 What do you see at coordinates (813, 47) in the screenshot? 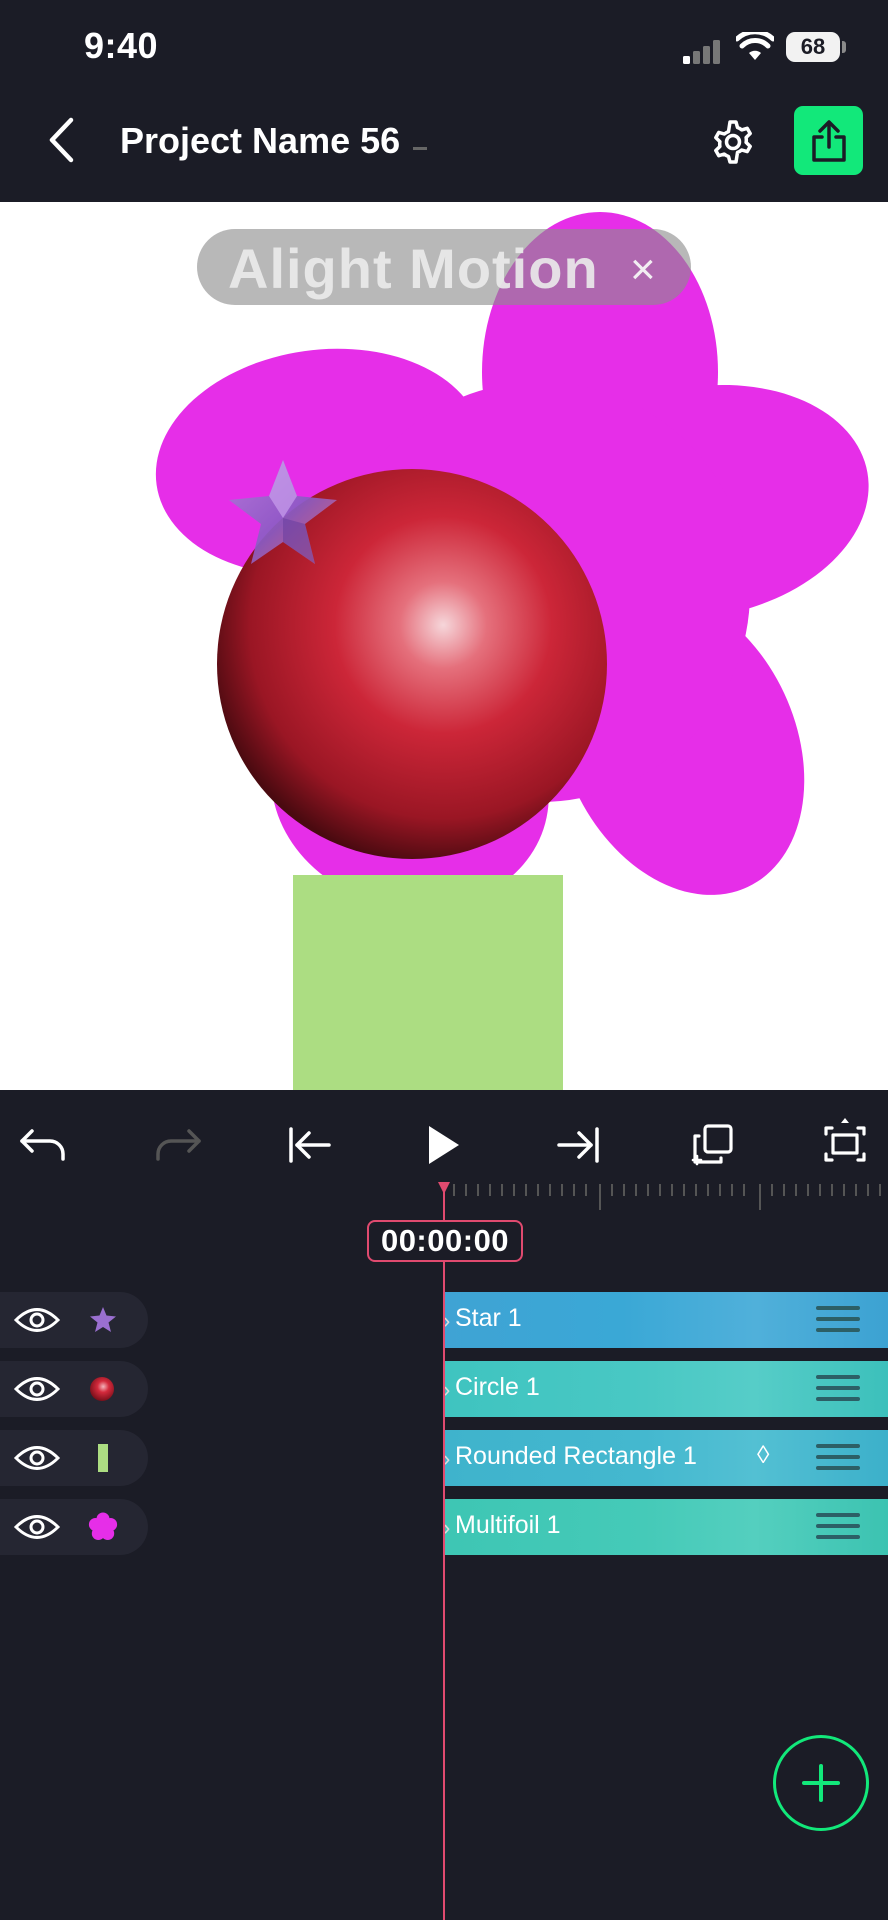
I see `battery-indicator: 68` at bounding box center [813, 47].